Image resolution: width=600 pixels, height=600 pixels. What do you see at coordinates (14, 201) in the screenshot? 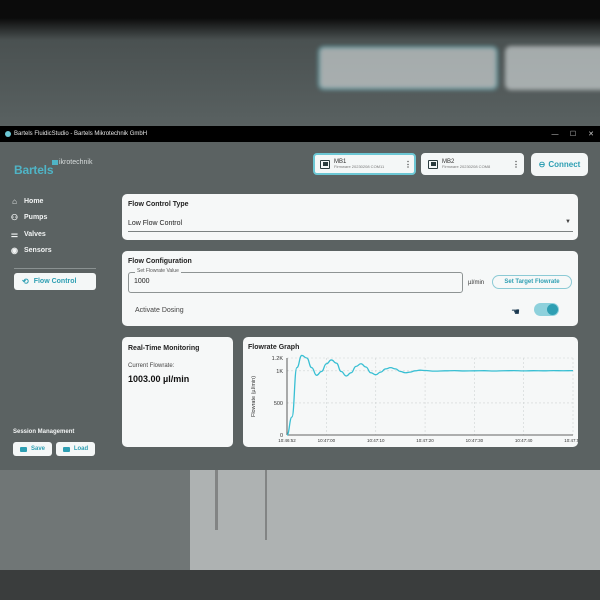
I see `home-icon: ⌂` at bounding box center [14, 201].